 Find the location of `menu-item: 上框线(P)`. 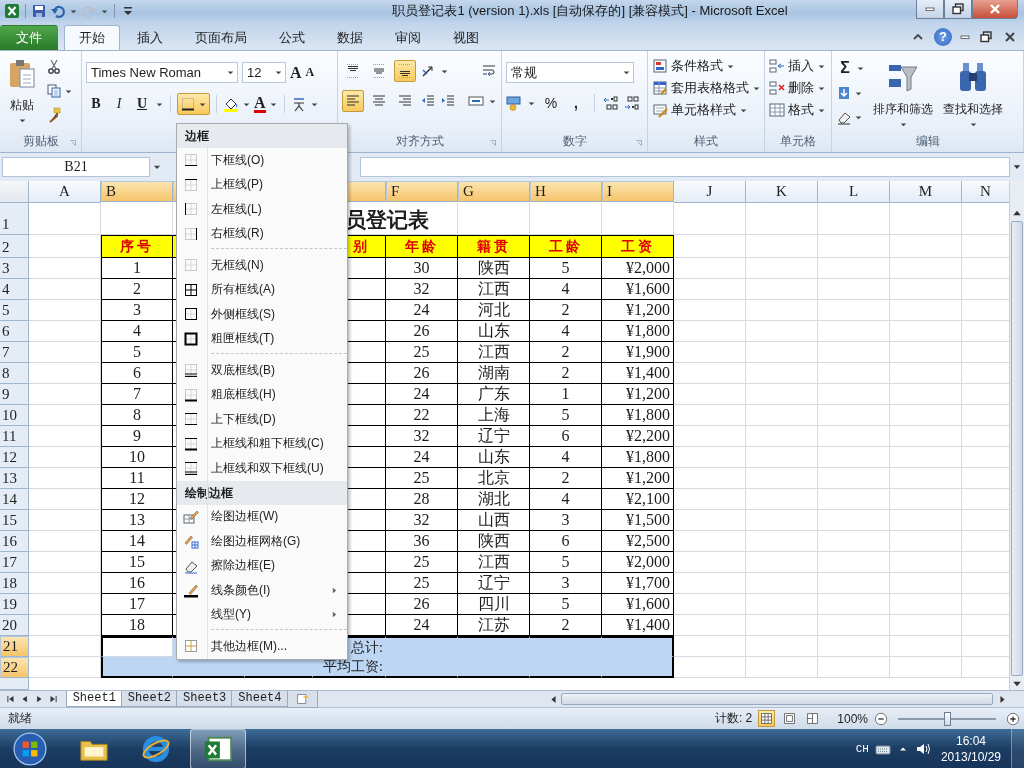

menu-item: 上框线(P) is located at coordinates (262, 184).